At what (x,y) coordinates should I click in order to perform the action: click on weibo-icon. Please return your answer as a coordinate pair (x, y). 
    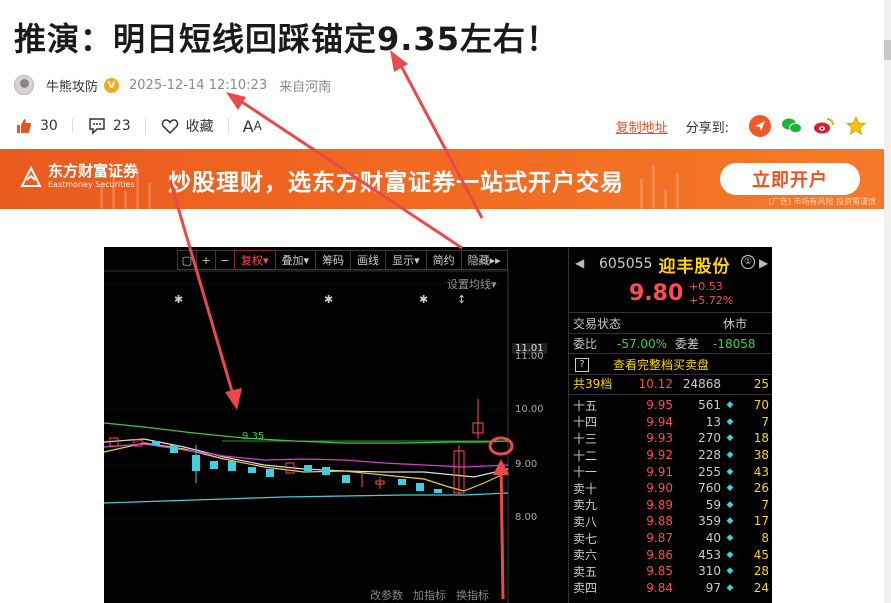
    Looking at the image, I should click on (824, 126).